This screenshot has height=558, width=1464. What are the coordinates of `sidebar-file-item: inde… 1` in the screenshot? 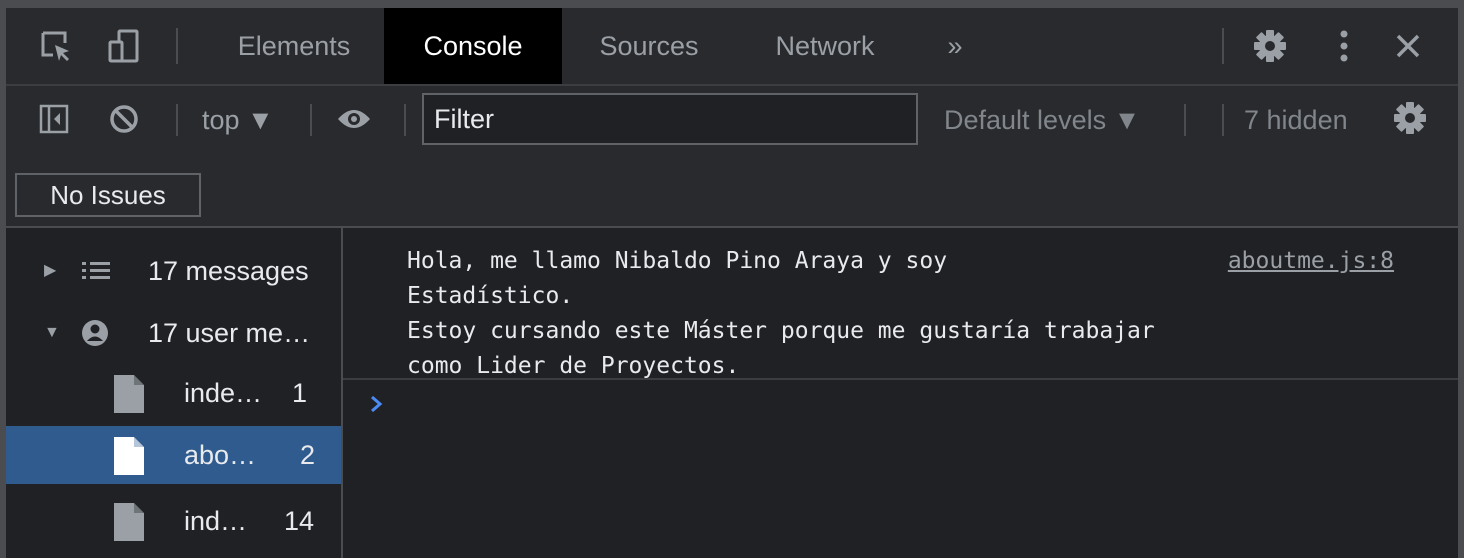 It's located at (173, 393).